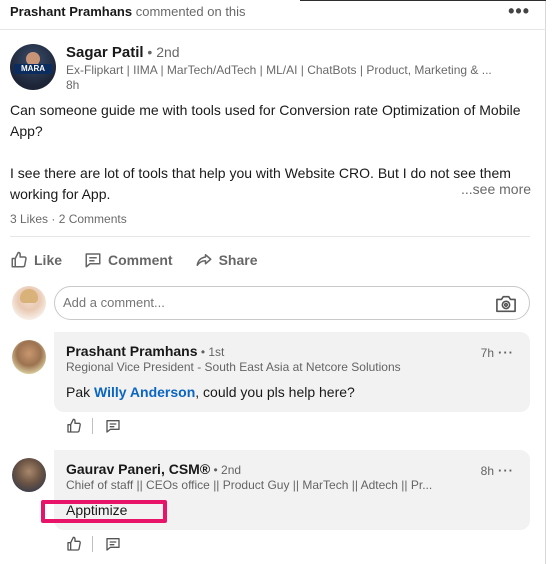  Describe the element at coordinates (73, 85) in the screenshot. I see `post-time: 8h` at that location.